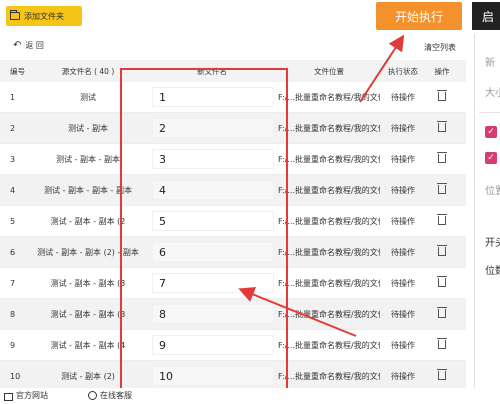 The image size is (500, 404). Describe the element at coordinates (17, 71) in the screenshot. I see `header-no: 编号` at that location.